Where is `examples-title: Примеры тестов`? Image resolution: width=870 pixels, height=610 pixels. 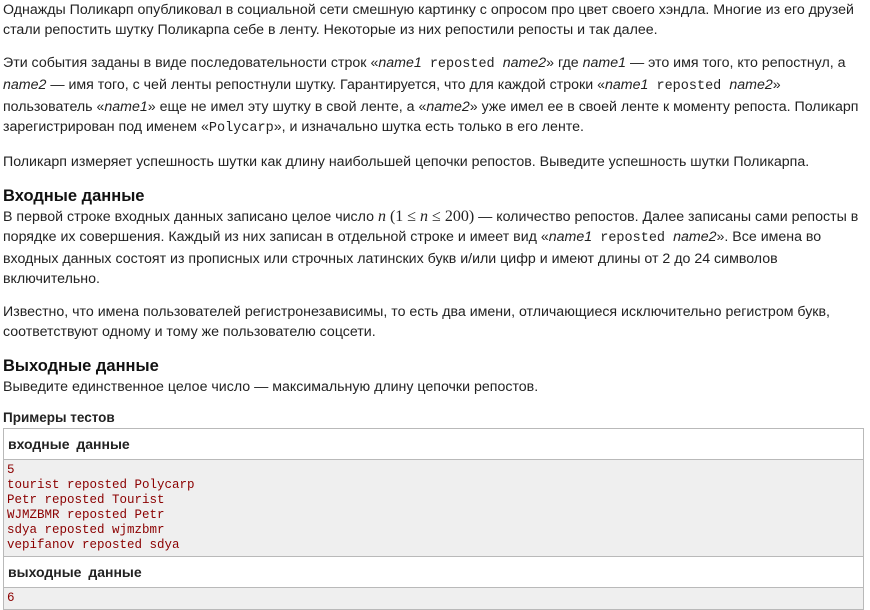
examples-title: Примеры тестов is located at coordinates (59, 417).